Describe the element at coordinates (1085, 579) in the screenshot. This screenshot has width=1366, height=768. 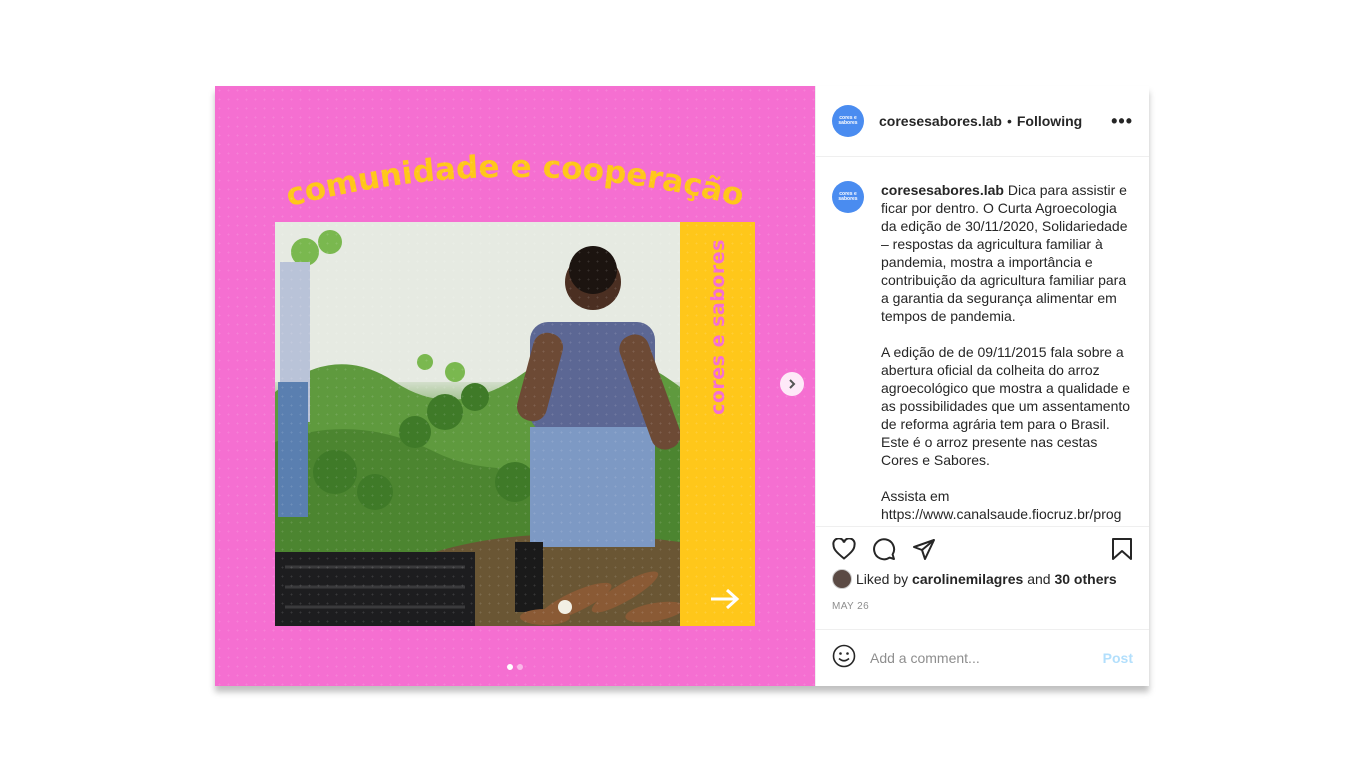
I see `likes-others: 30 others` at that location.